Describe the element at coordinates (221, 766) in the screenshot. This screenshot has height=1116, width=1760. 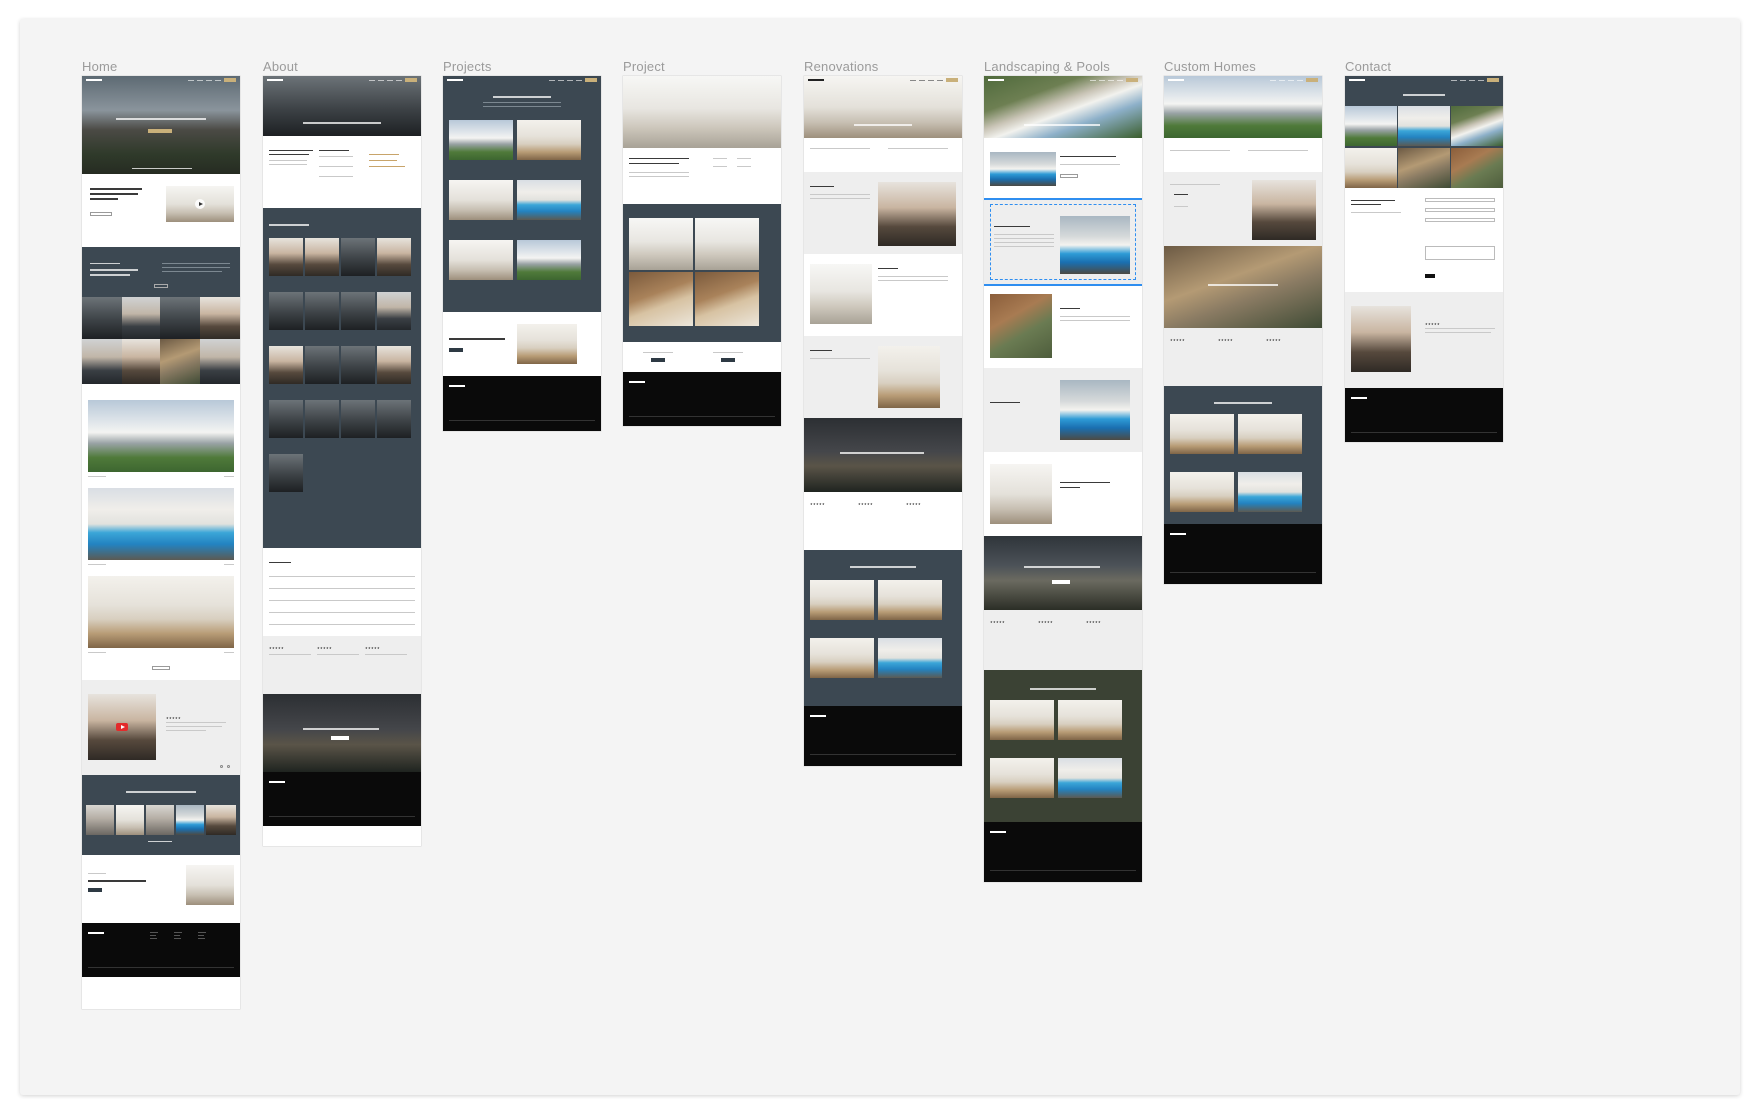
I see `chevron-left-icon` at that location.